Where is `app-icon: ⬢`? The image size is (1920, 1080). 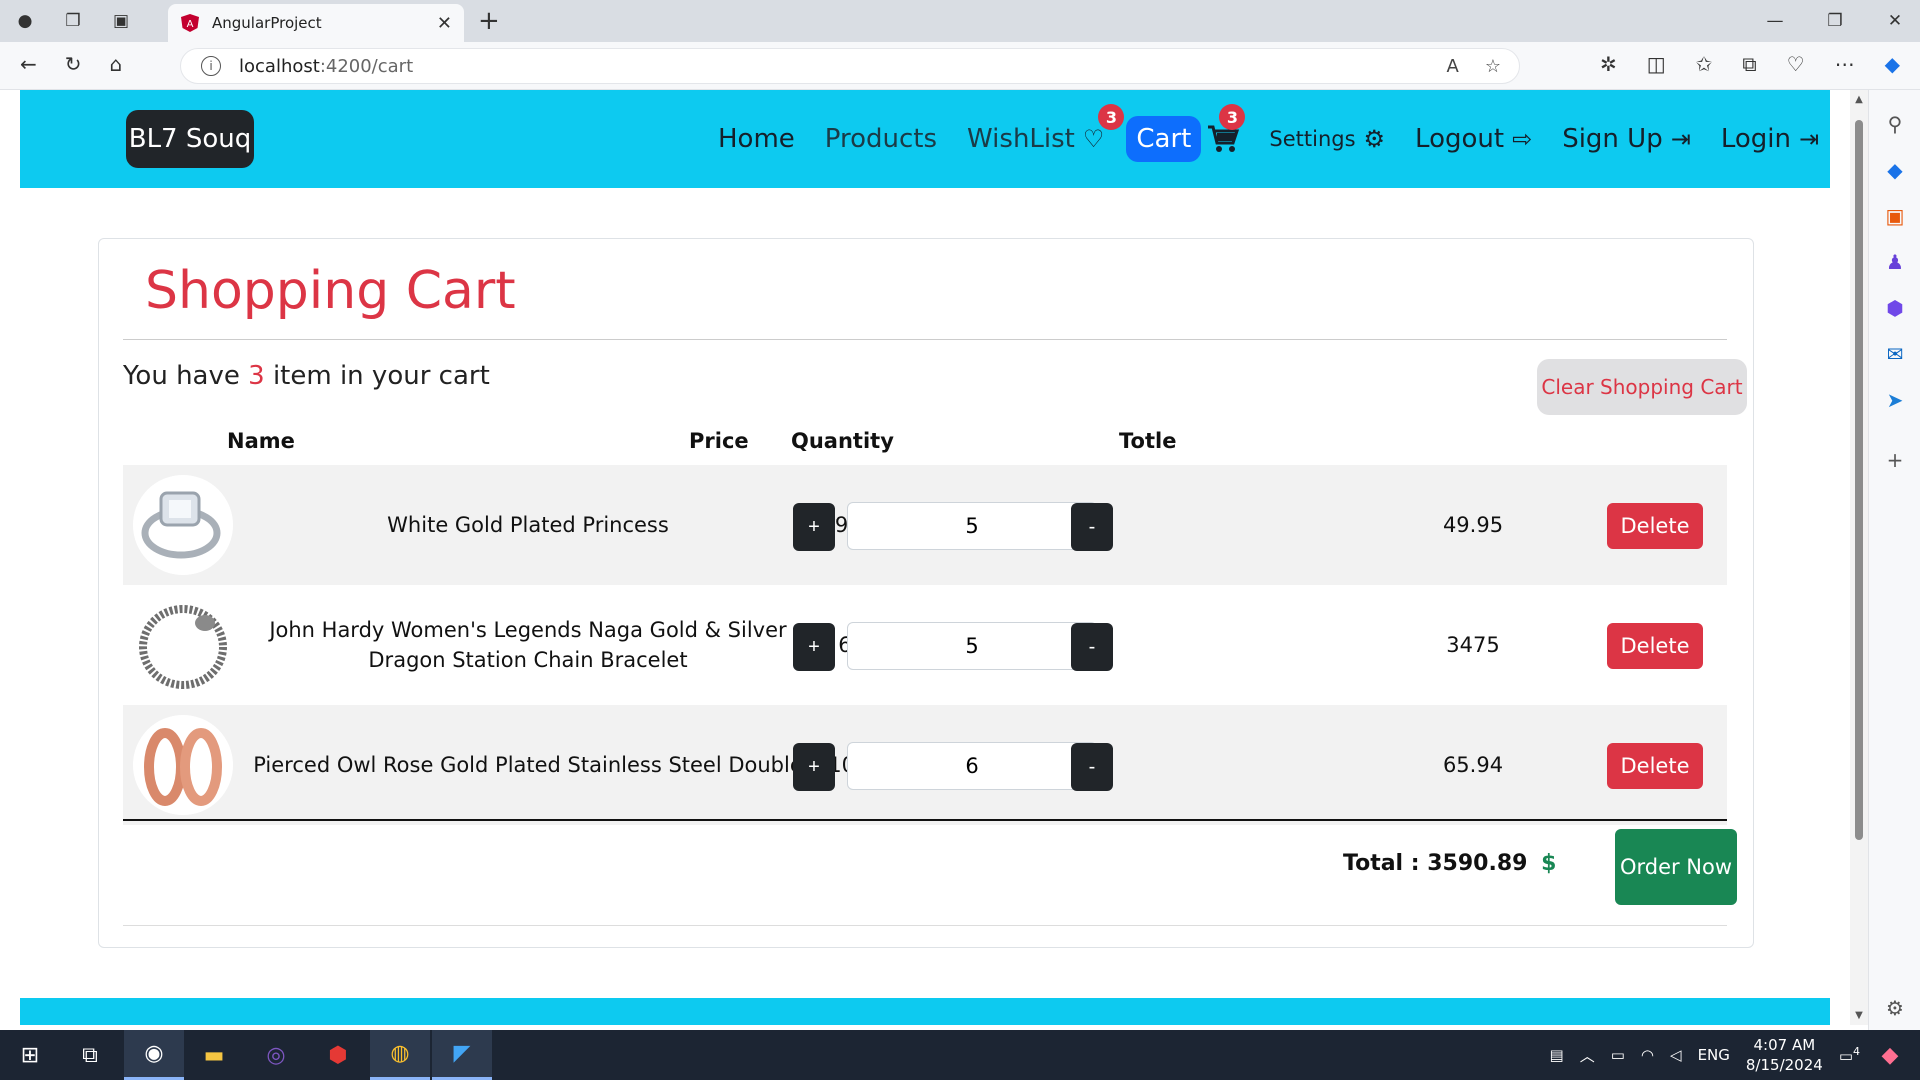
app-icon: ⬢ is located at coordinates (338, 1055).